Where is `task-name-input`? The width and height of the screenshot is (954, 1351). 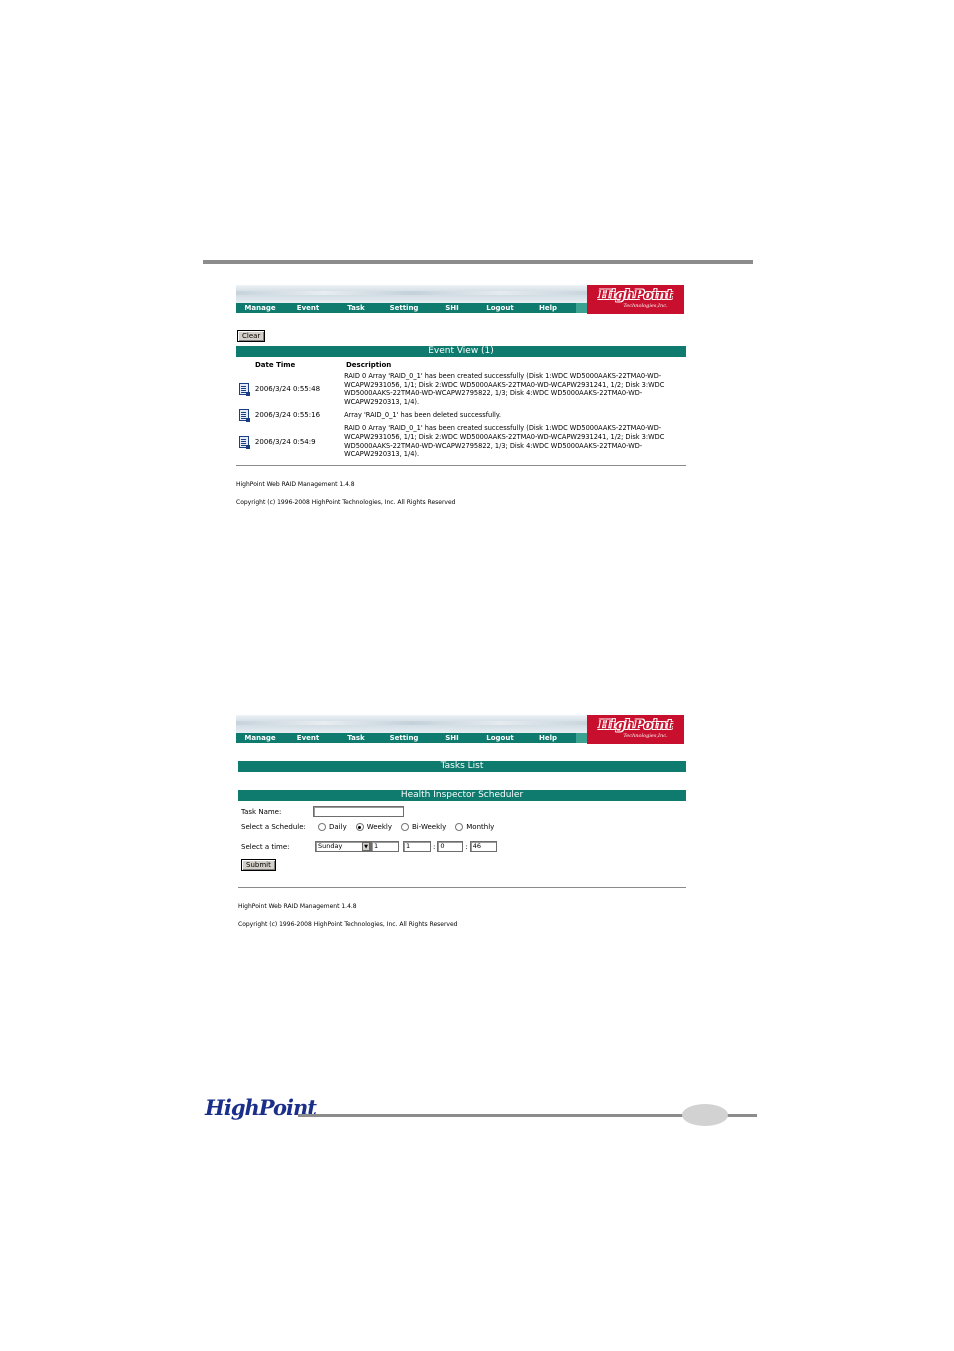
task-name-input is located at coordinates (358, 811).